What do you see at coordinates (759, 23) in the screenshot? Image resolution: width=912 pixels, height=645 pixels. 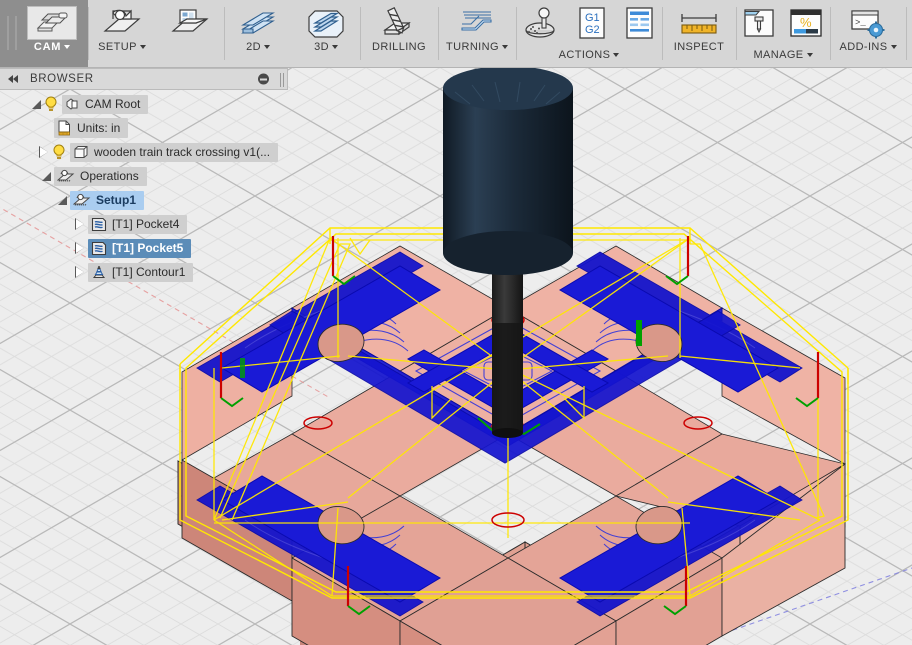 I see `tool-library-icon` at bounding box center [759, 23].